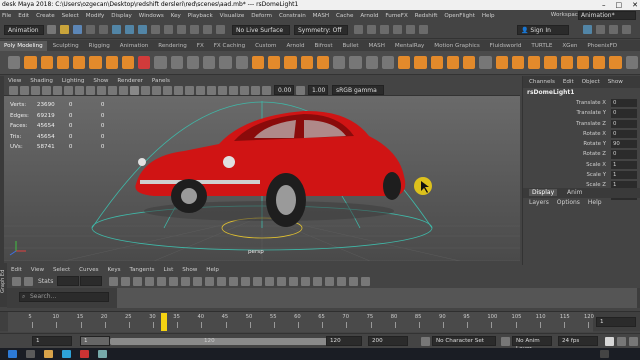  Describe the element at coordinates (241, 62) in the screenshot. I see `reduce-icon` at that location.